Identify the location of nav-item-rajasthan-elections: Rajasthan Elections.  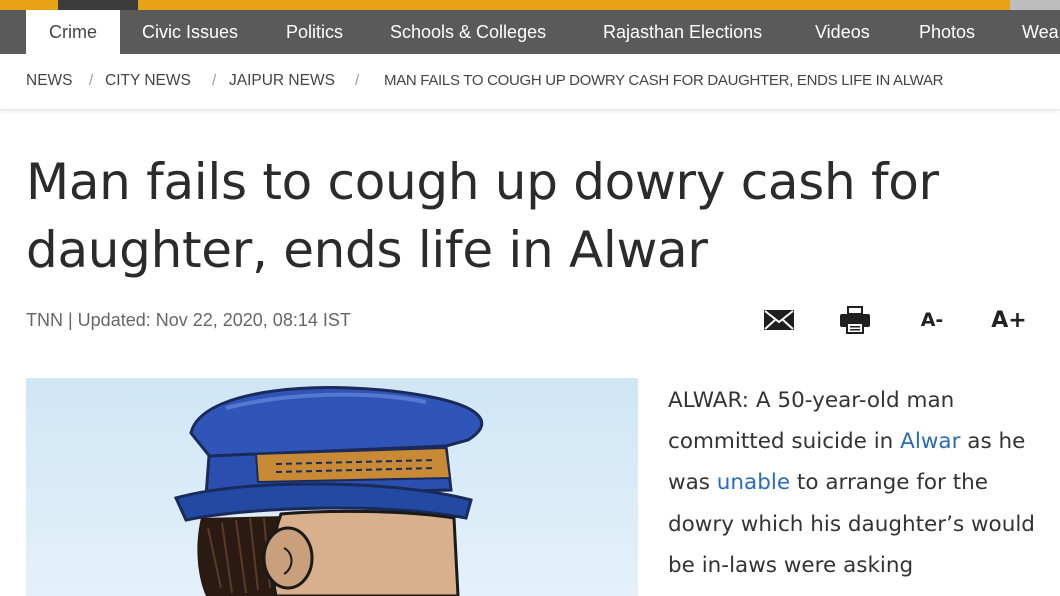
(682, 32).